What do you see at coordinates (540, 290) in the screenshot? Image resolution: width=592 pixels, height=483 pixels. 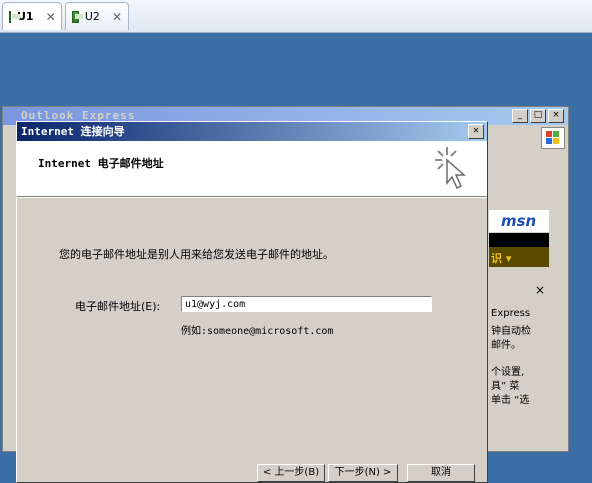 I see `pane-close-icon: ×` at bounding box center [540, 290].